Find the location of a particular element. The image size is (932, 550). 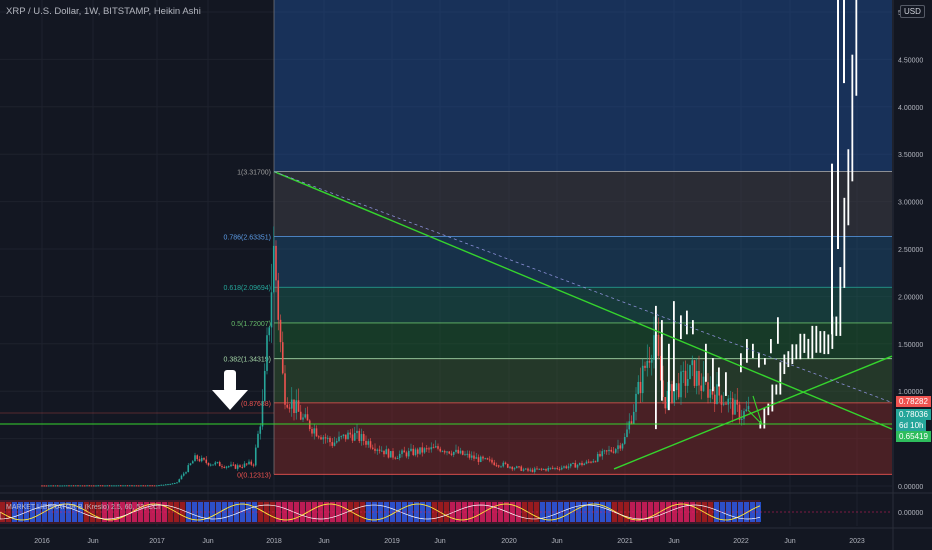

x-tick-label: 2020 is located at coordinates (509, 541).